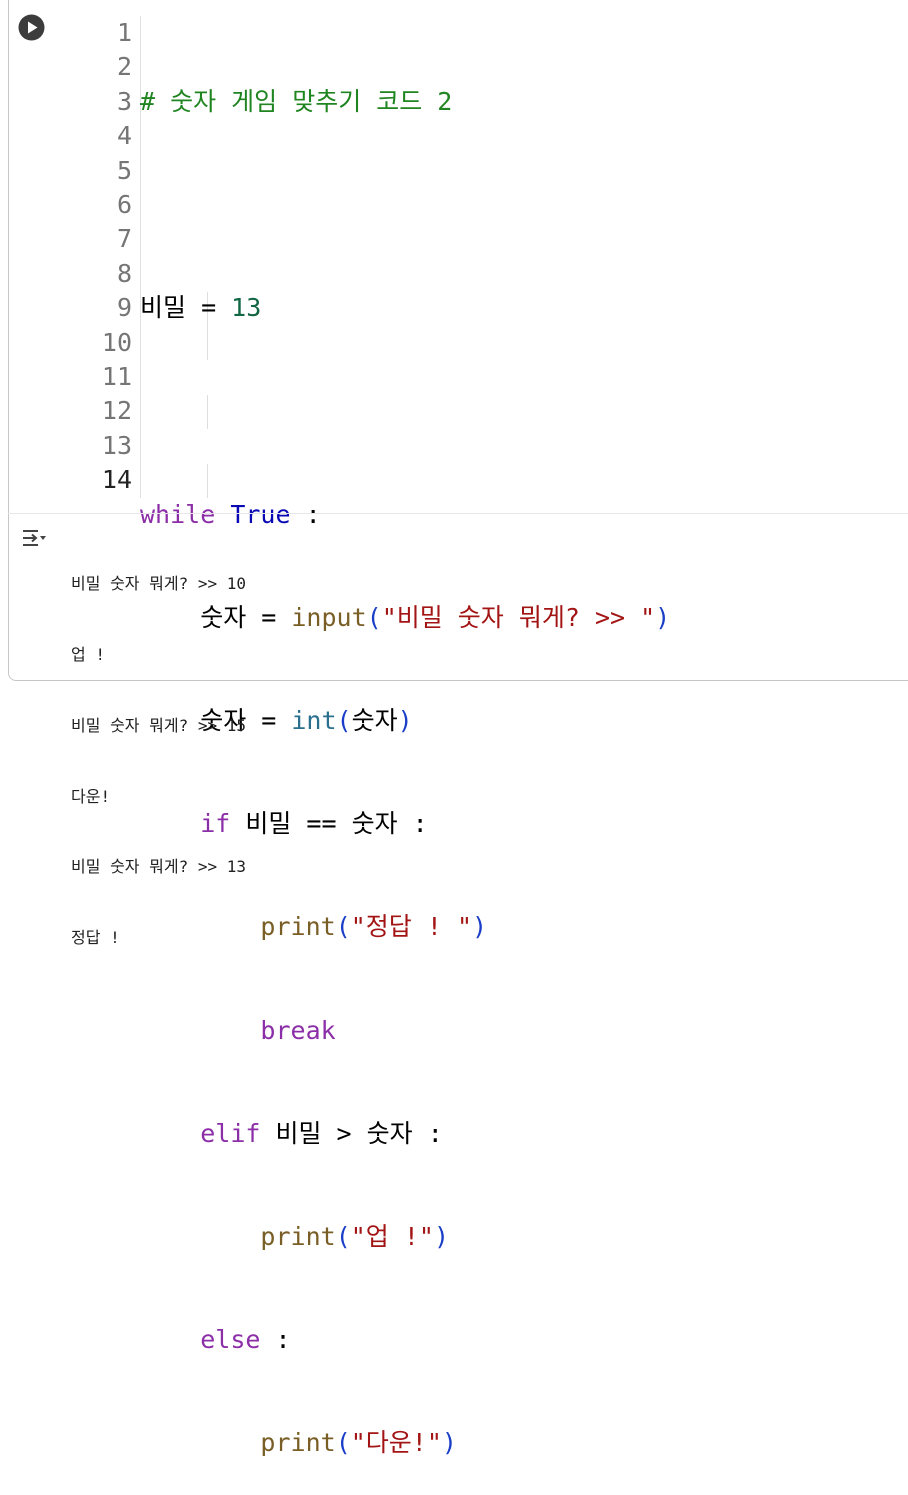  I want to click on code-line: else :, so click(405, 1340).